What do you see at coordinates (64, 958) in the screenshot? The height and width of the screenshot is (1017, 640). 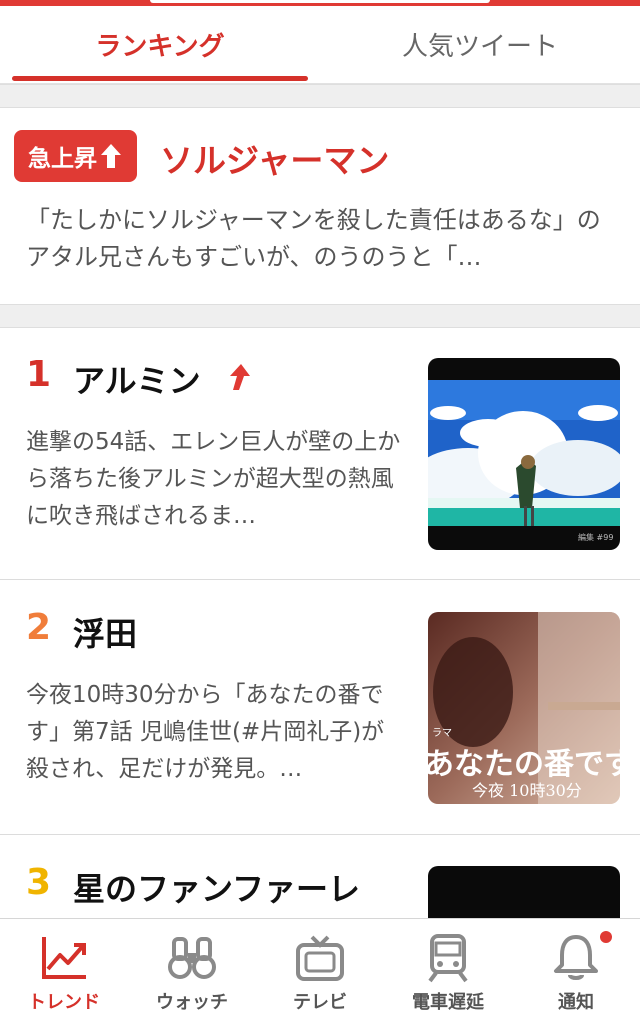 I see `trend-chart-icon` at bounding box center [64, 958].